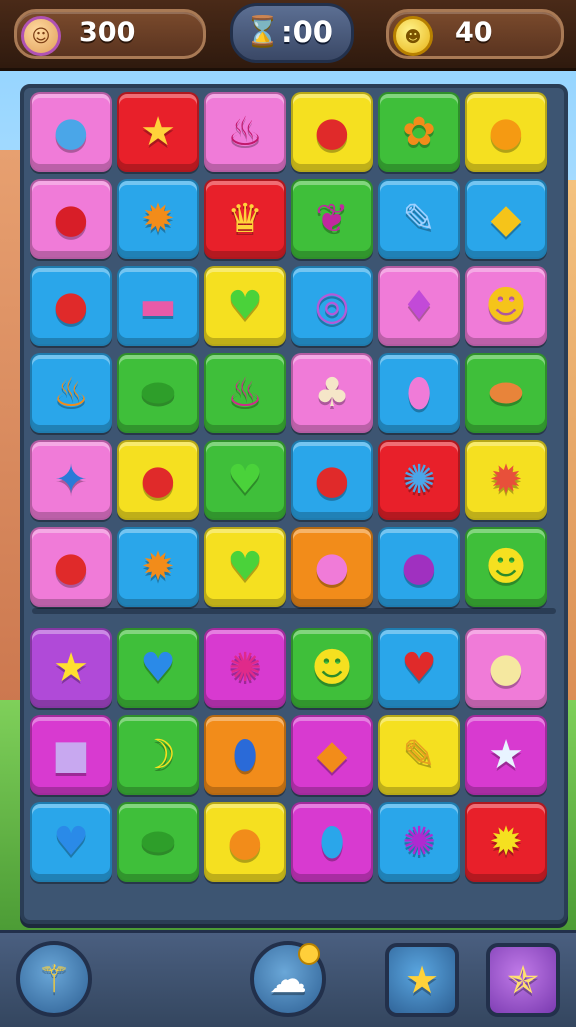 Image resolution: width=576 pixels, height=1027 pixels. Describe the element at coordinates (332, 567) in the screenshot. I see `tile-bubble: ●` at that location.